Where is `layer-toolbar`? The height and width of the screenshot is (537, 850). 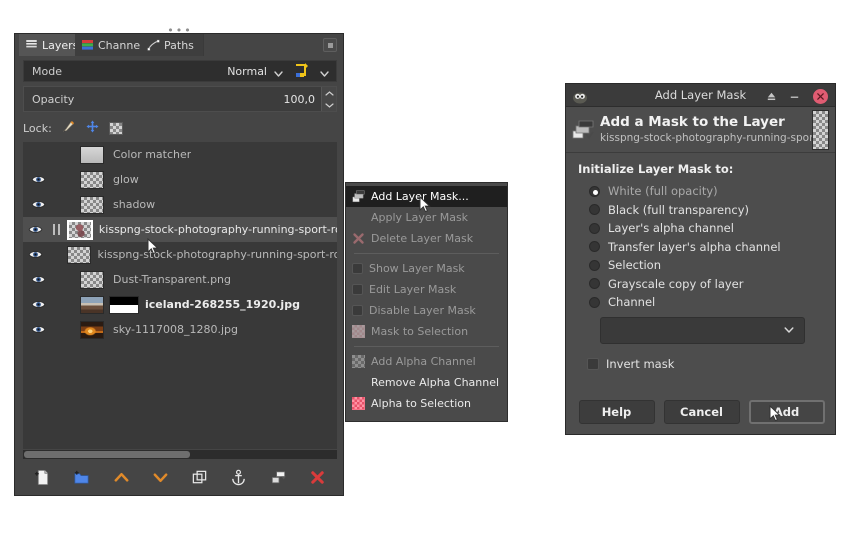
layer-toolbar is located at coordinates (180, 477).